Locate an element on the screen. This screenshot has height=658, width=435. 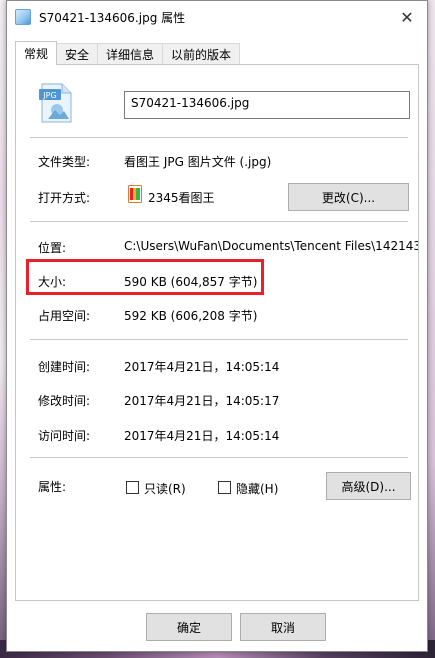
created-label: 创建时间: is located at coordinates (64, 367).